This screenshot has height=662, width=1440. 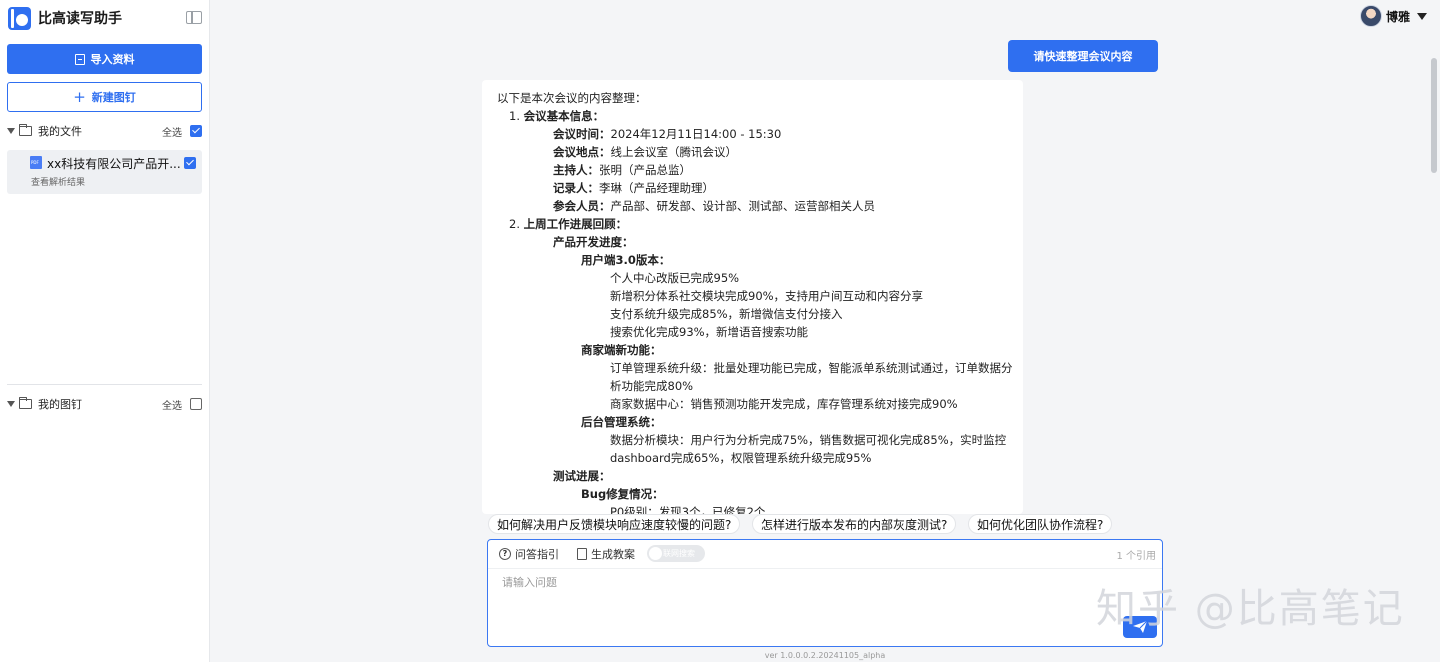 What do you see at coordinates (726, 314) in the screenshot?
I see `list-item: 支付系统升级完成85%，新增微信支付分接入` at bounding box center [726, 314].